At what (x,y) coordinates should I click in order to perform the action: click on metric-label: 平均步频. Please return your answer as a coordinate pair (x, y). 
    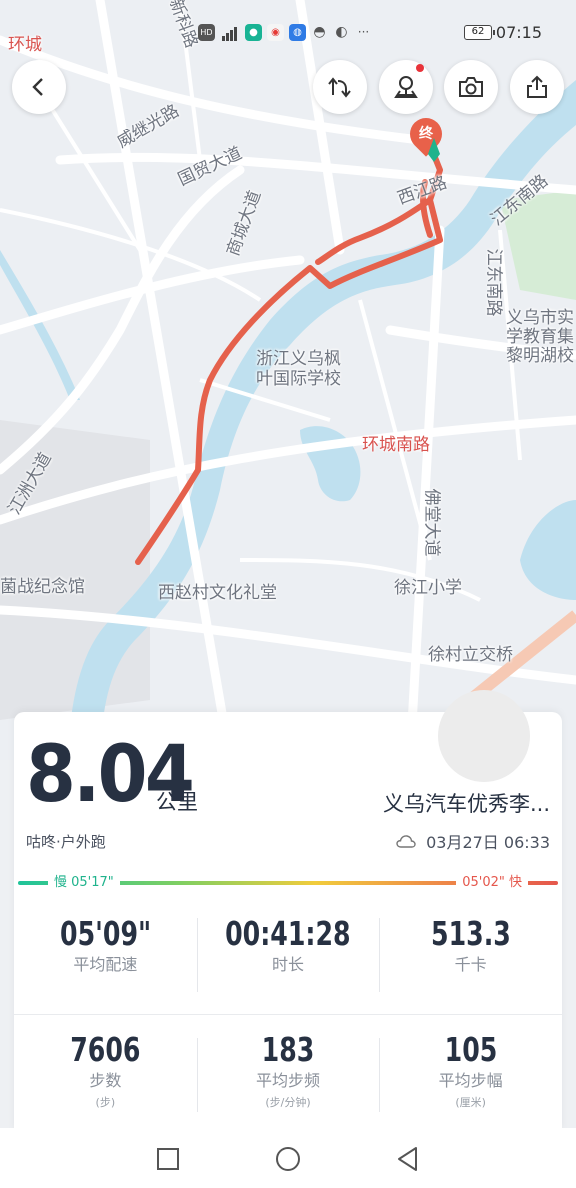
    Looking at the image, I should click on (288, 1080).